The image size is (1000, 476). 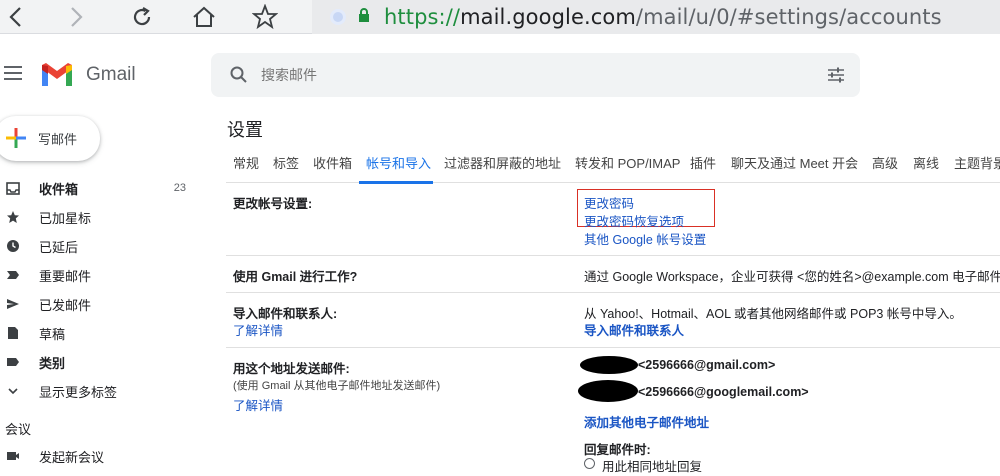 What do you see at coordinates (100, 275) in the screenshot?
I see `sidebar-item-important: 重要邮件` at bounding box center [100, 275].